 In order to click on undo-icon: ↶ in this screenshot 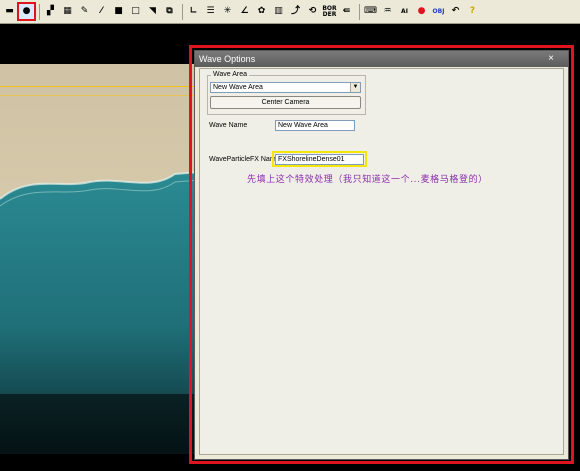, I will do `click(455, 11)`.